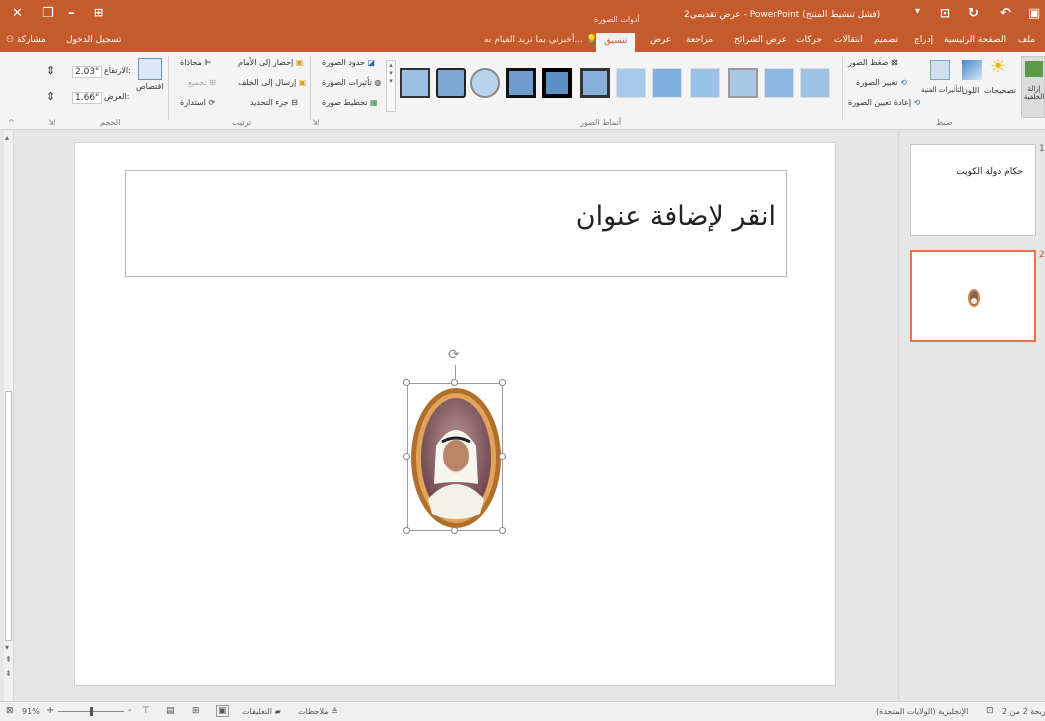  I want to click on tab-format: تنسيق, so click(616, 42).